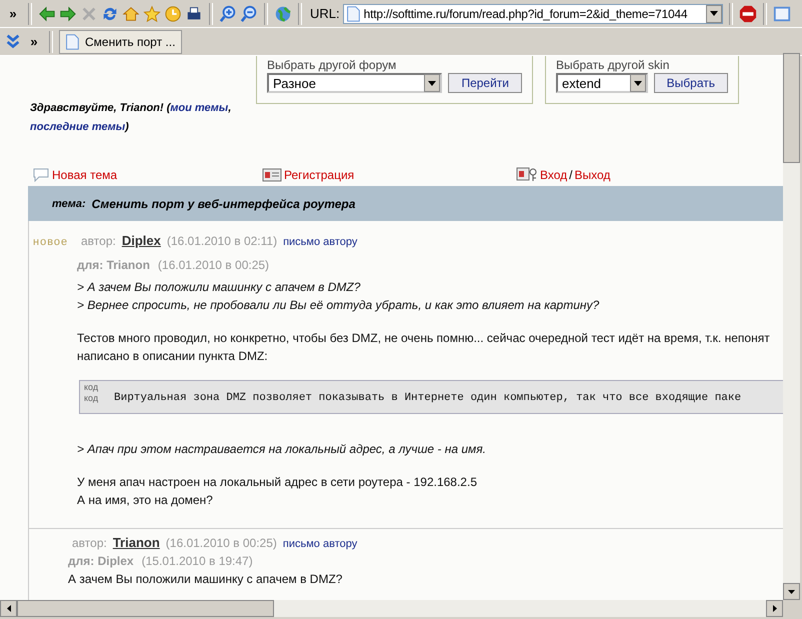  I want to click on recent-topics-link: последние темы, so click(78, 127).